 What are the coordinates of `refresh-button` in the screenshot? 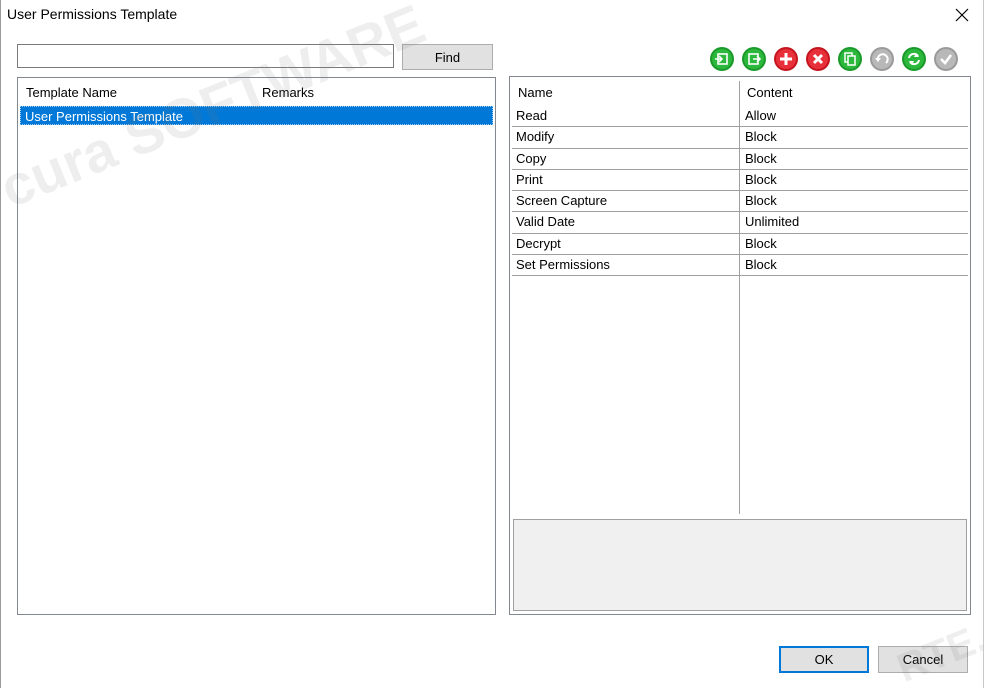 It's located at (914, 59).